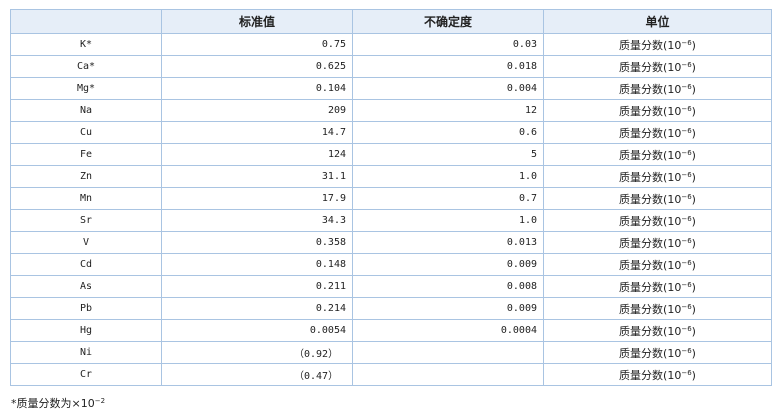 This screenshot has width=779, height=416. Describe the element at coordinates (316, 354) in the screenshot. I see `standard-value-text: （0.92）` at that location.